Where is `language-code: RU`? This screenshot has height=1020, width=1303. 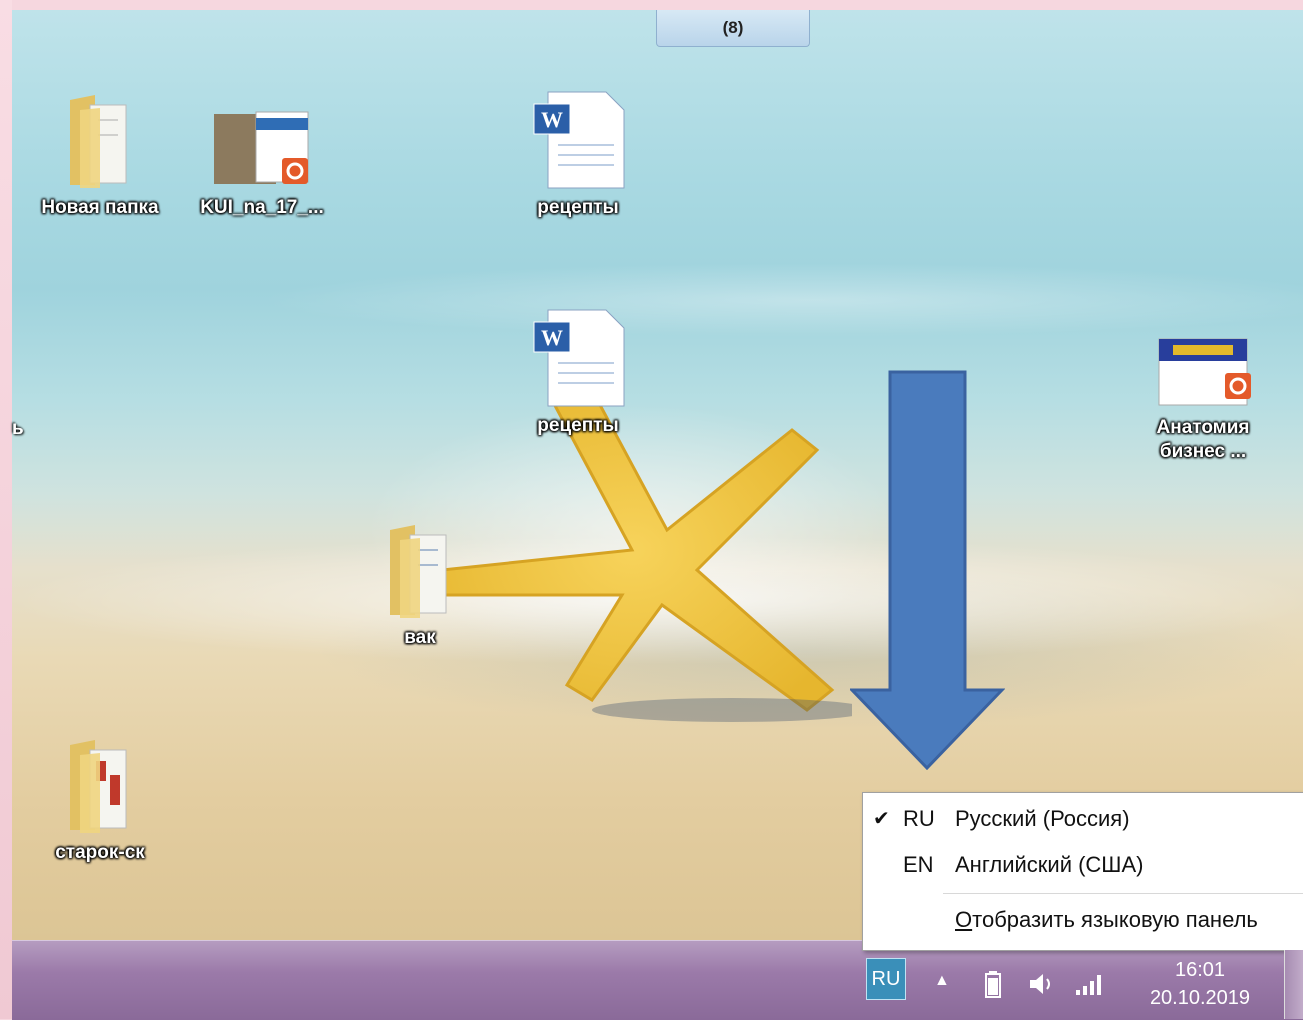 language-code: RU is located at coordinates (919, 818).